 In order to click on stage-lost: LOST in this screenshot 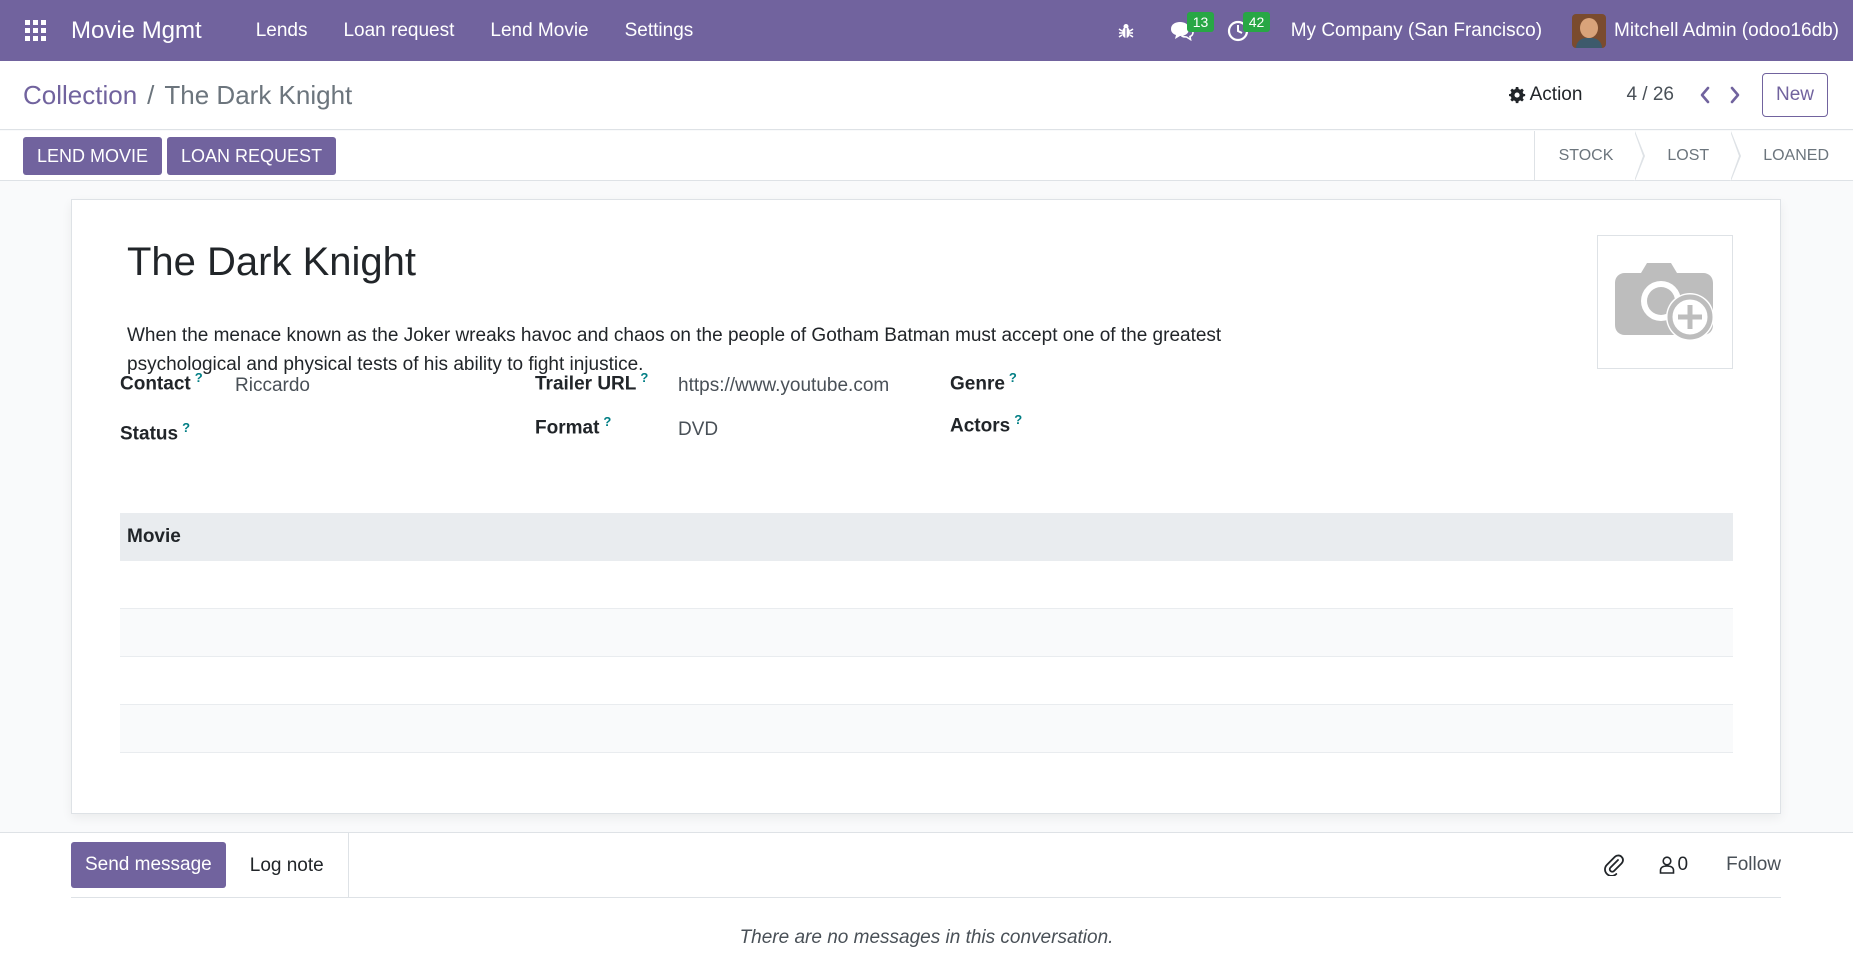, I will do `click(1689, 155)`.